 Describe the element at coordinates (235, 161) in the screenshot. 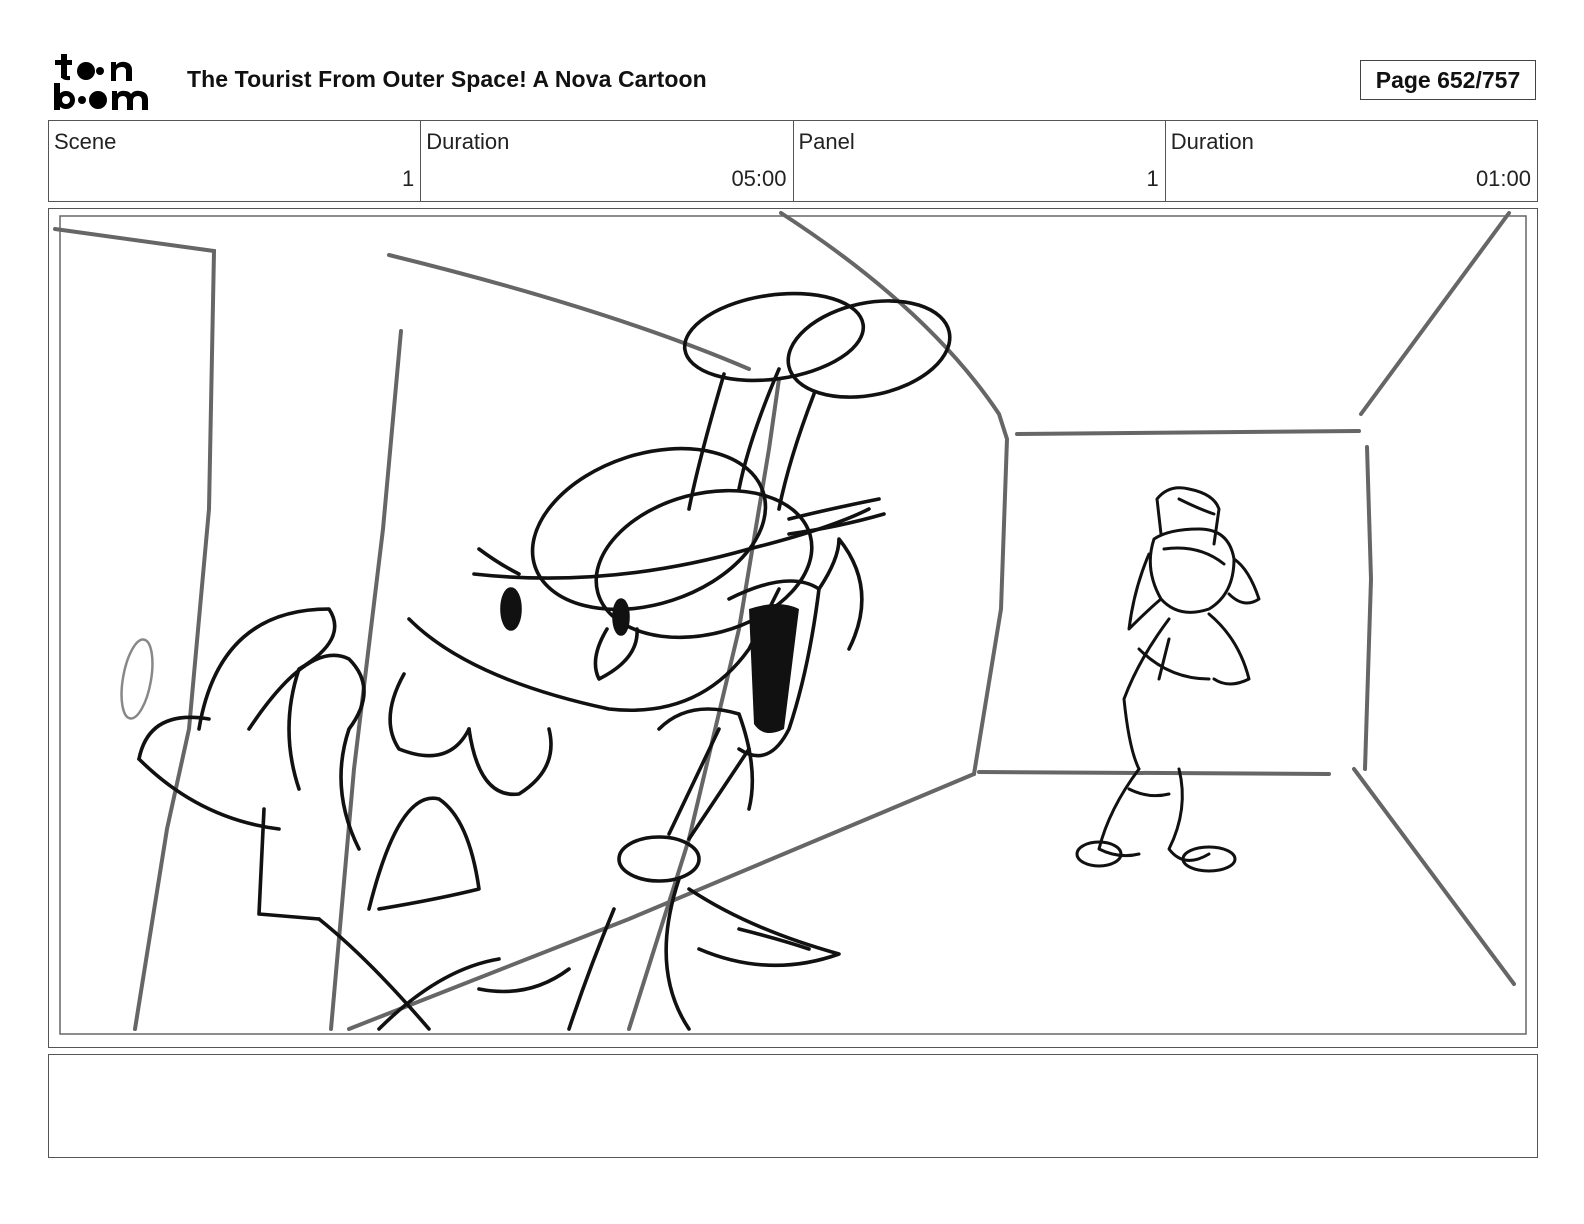

I see `scene-cell: Scene 1` at that location.